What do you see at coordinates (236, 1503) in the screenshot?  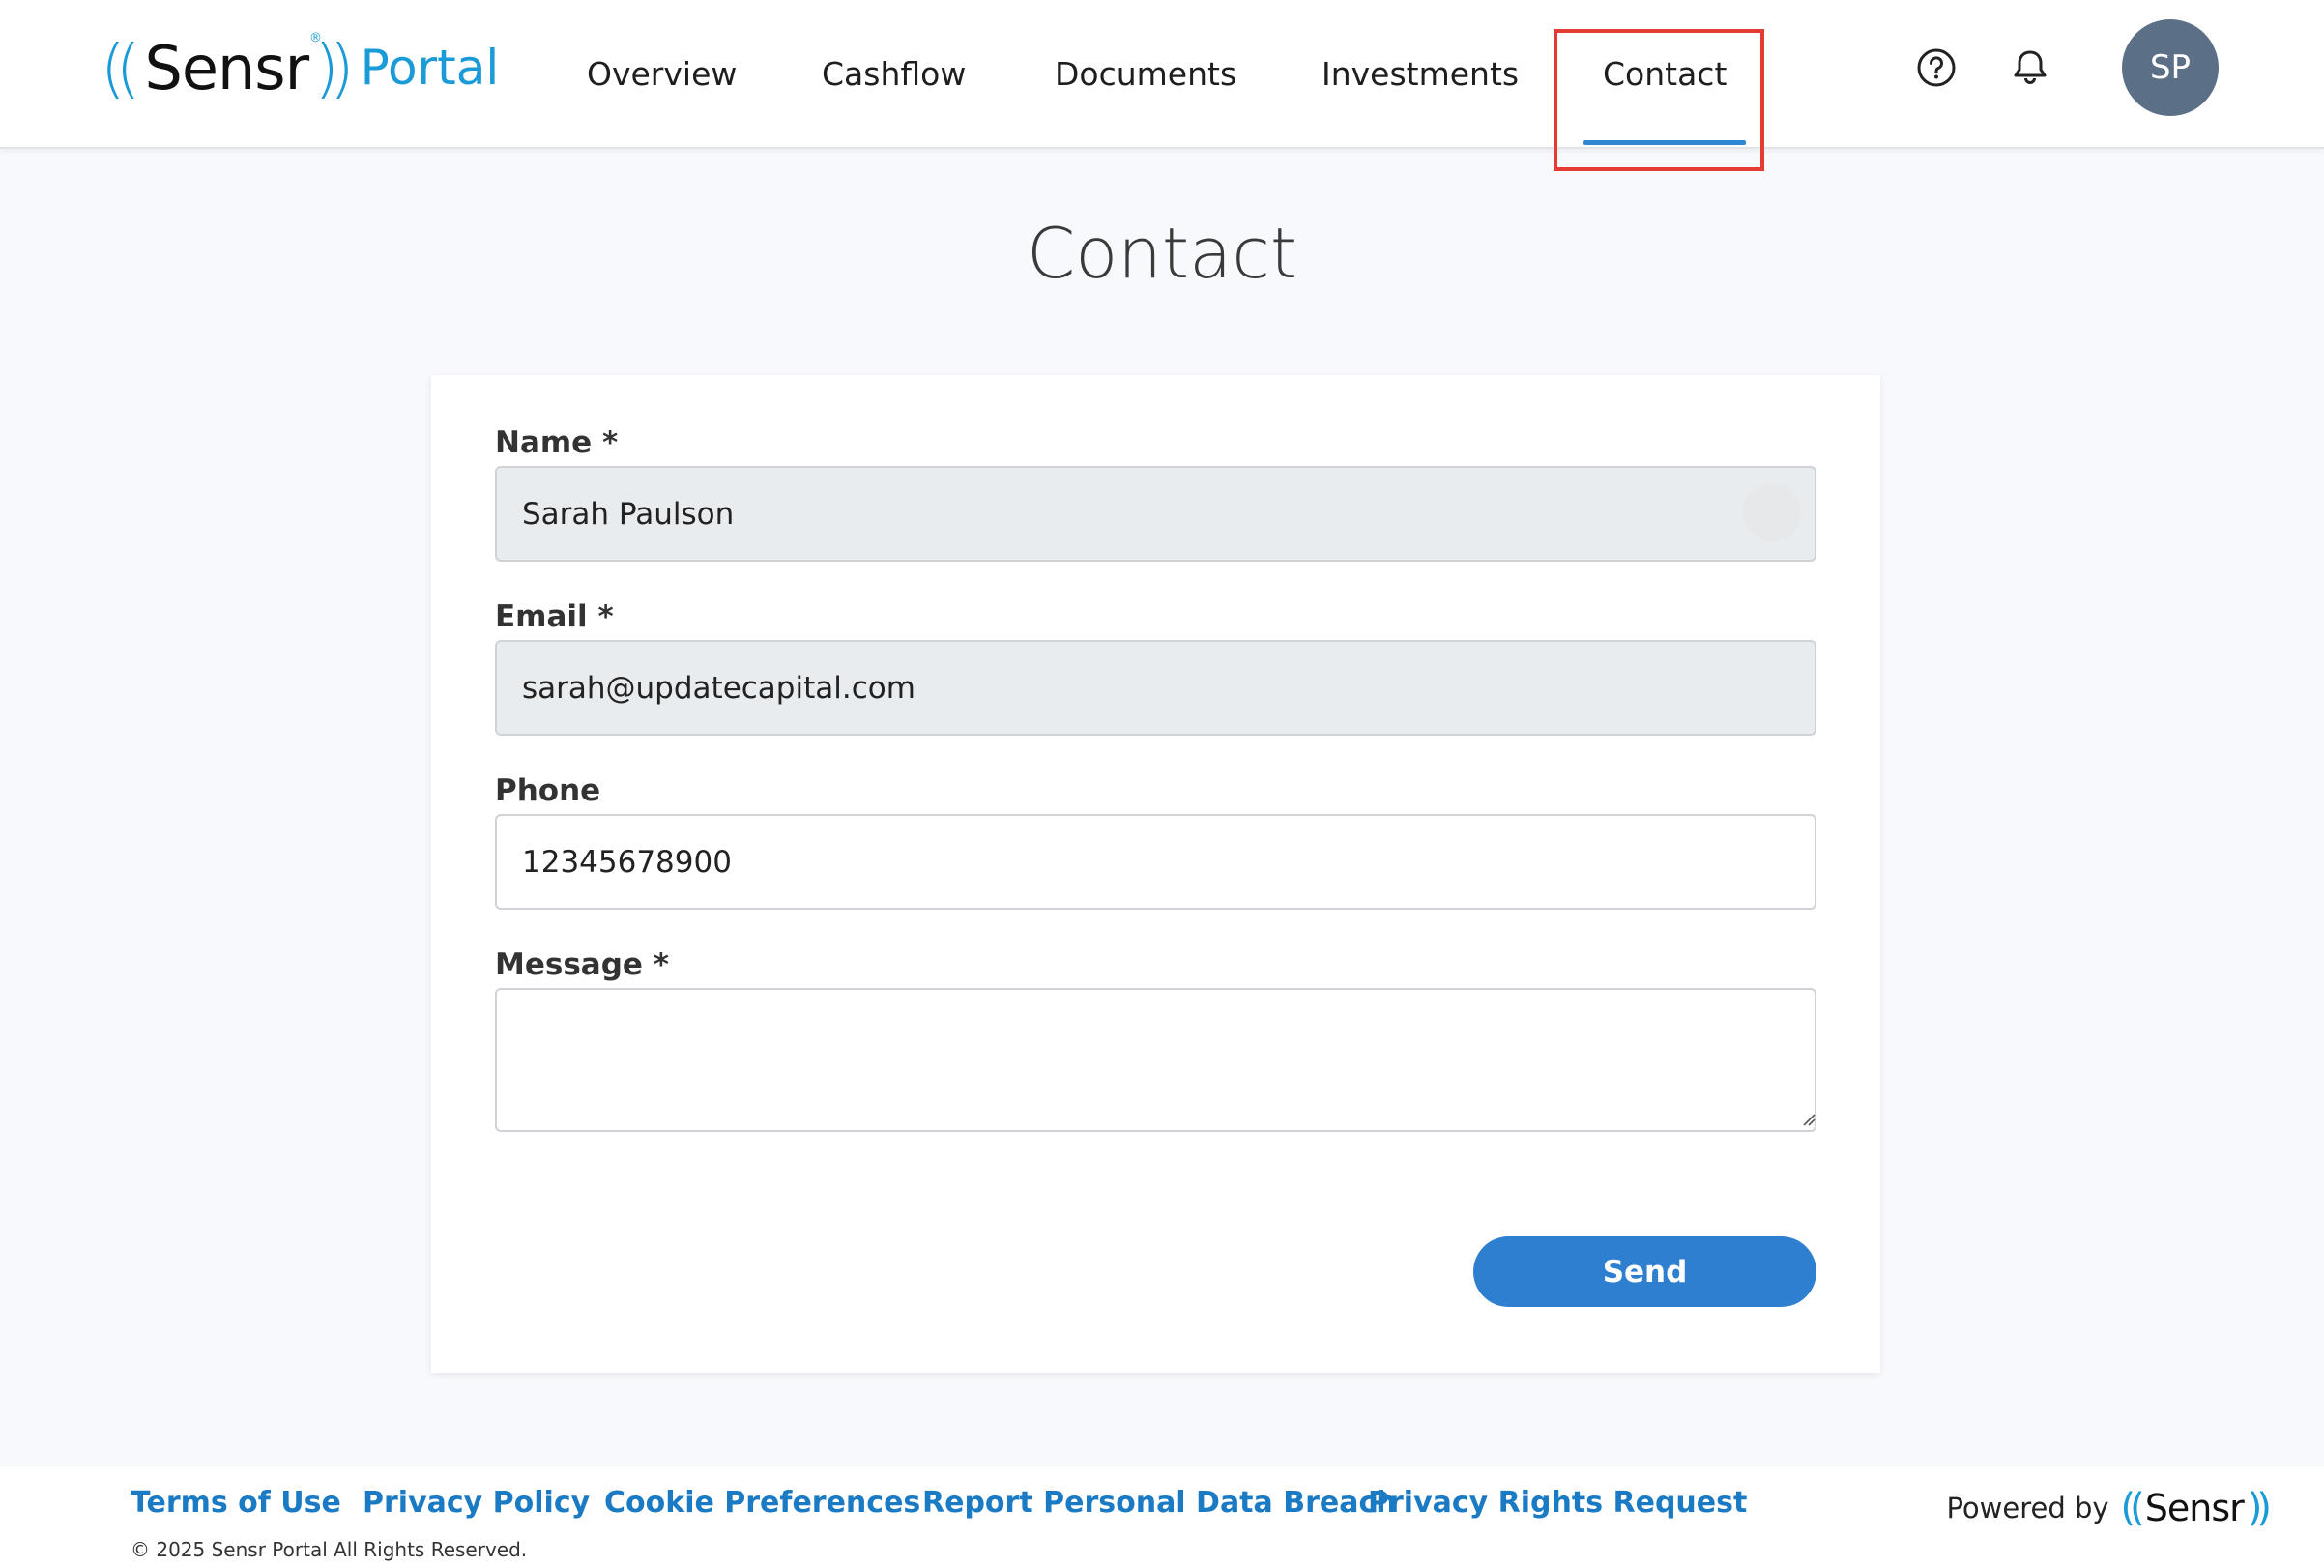 I see `terms-of-use-link: Terms of Use` at bounding box center [236, 1503].